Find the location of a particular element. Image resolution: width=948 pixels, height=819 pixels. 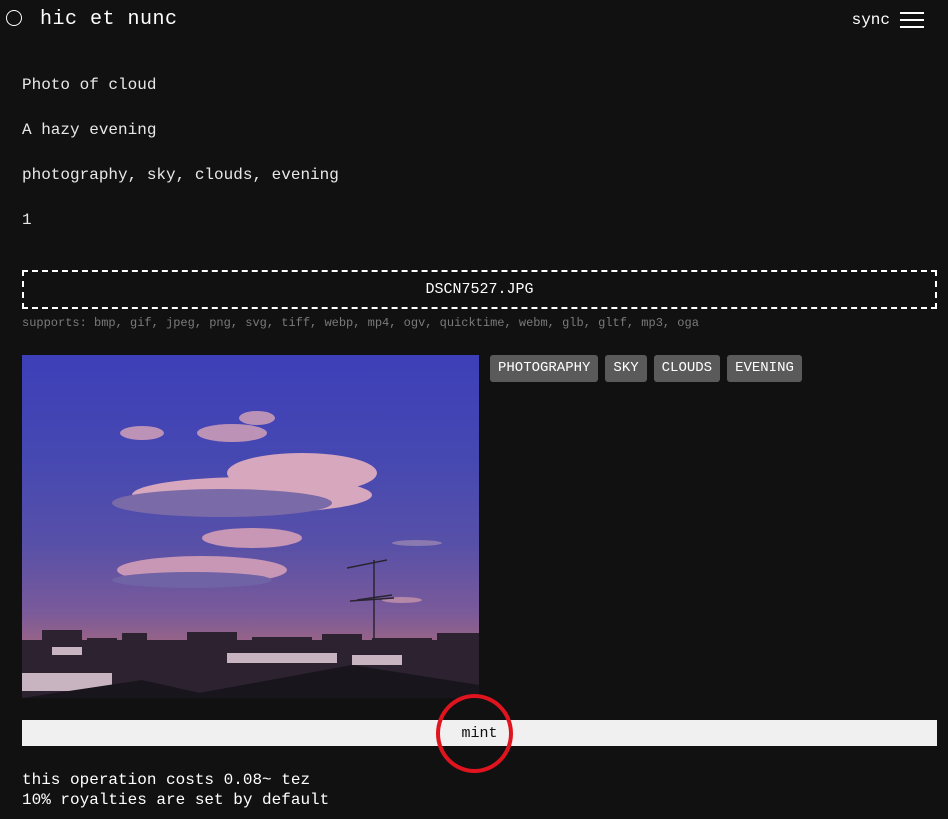

royalties-line: 10% royalties are set by default is located at coordinates (176, 800).